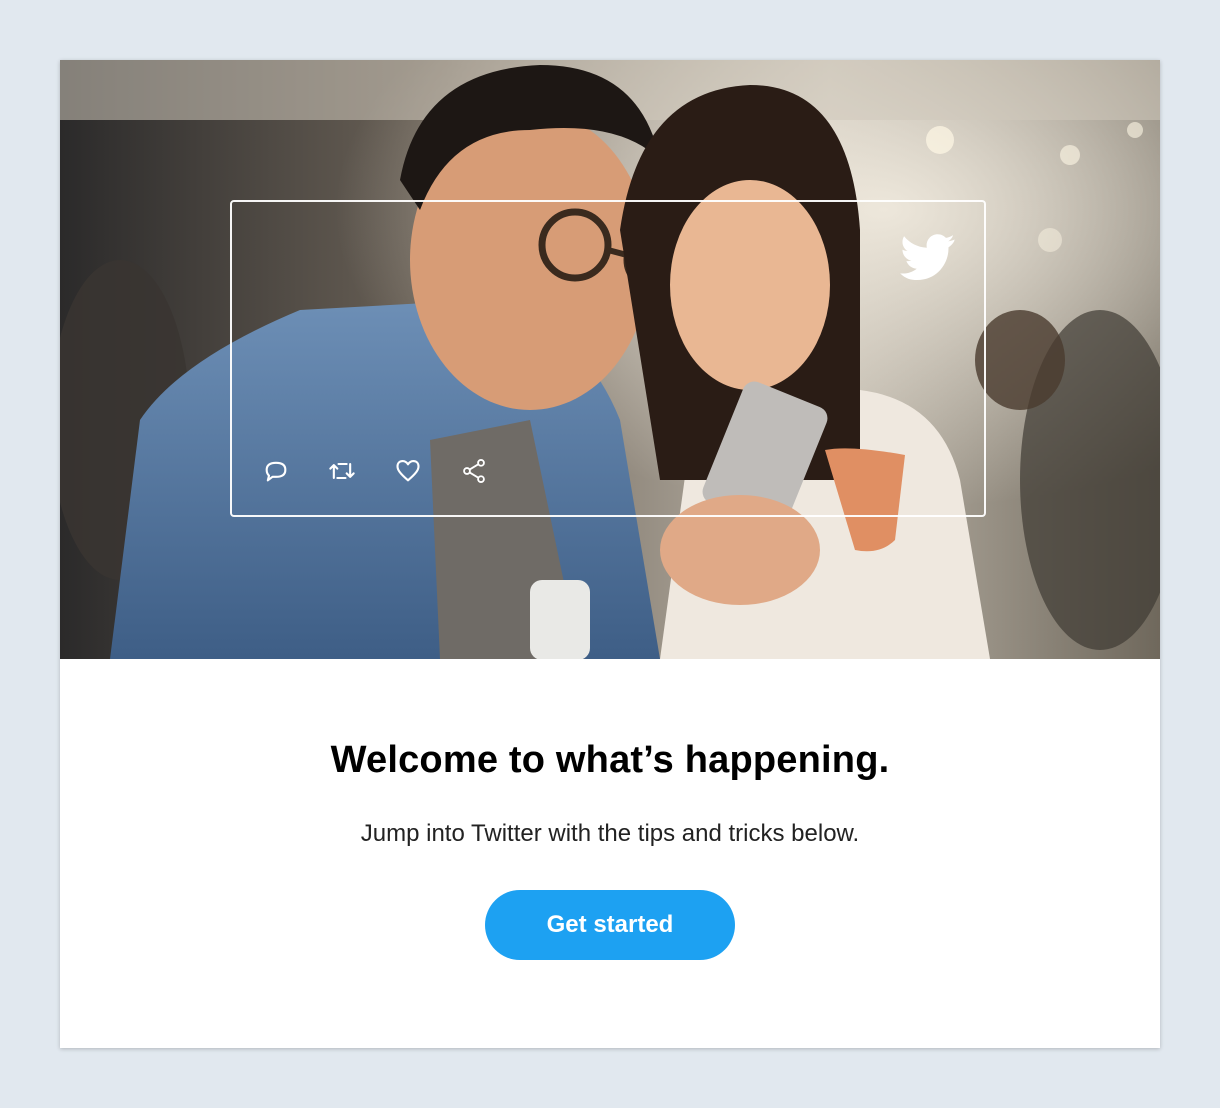 This screenshot has width=1220, height=1108. What do you see at coordinates (342, 471) in the screenshot?
I see `retweet-icon` at bounding box center [342, 471].